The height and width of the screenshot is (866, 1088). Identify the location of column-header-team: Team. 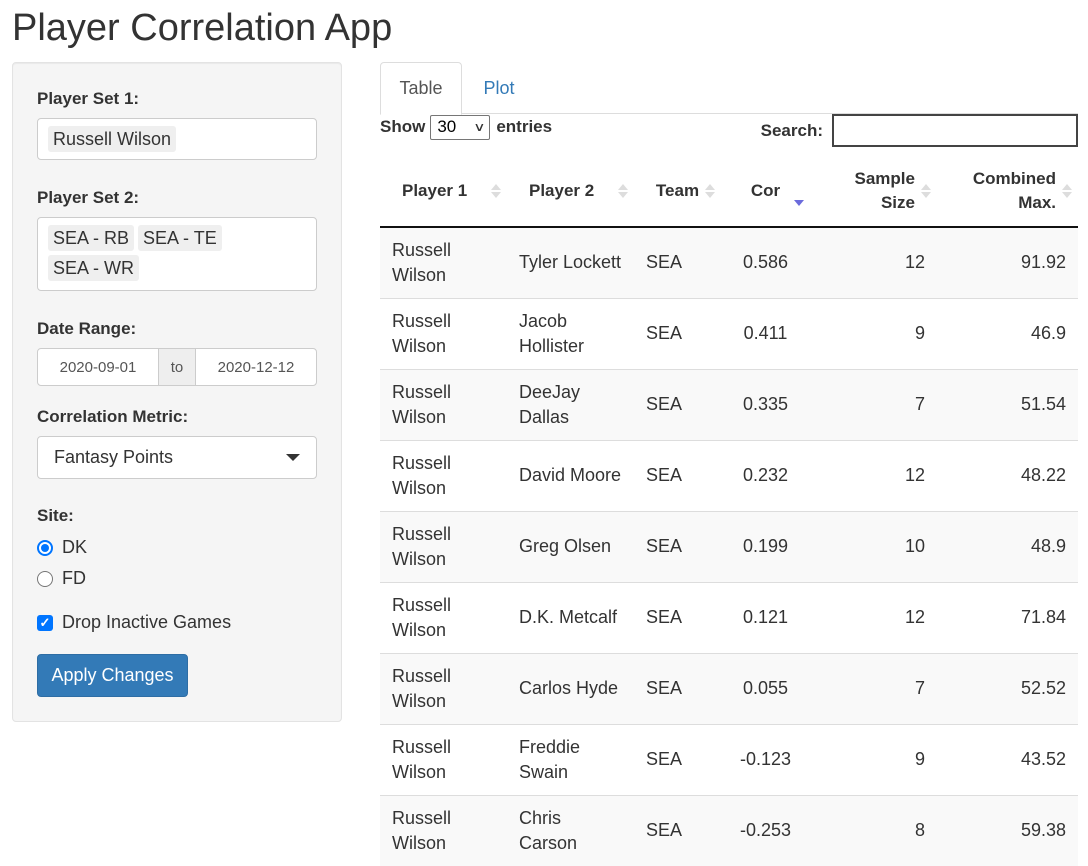
(677, 191).